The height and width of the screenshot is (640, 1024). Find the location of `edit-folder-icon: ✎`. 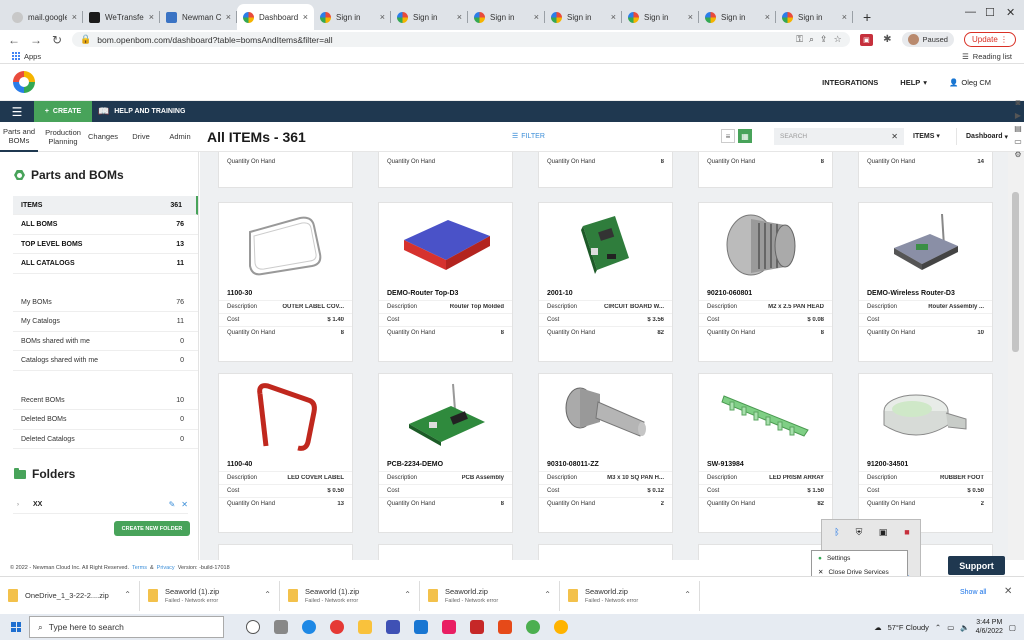

edit-folder-icon: ✎ is located at coordinates (172, 504).